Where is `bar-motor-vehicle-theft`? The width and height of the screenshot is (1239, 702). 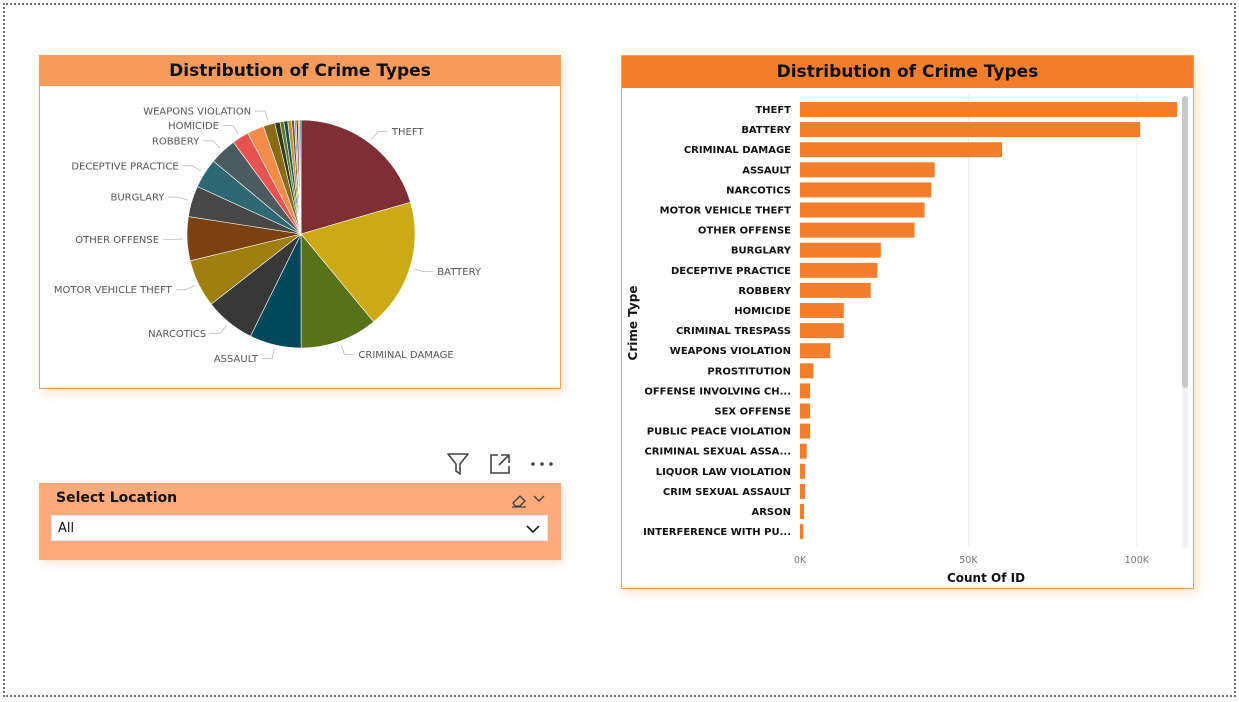 bar-motor-vehicle-theft is located at coordinates (862, 210).